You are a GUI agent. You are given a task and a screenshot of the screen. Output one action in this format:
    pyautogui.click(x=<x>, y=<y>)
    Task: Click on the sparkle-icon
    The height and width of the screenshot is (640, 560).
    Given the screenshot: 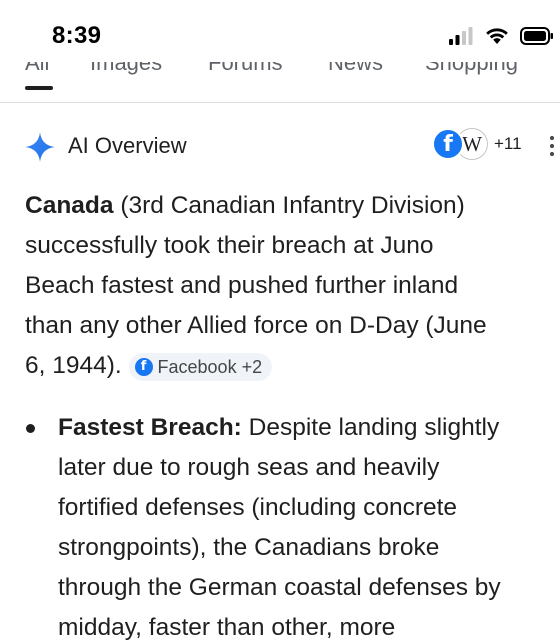 What is the action you would take?
    pyautogui.click(x=40, y=147)
    